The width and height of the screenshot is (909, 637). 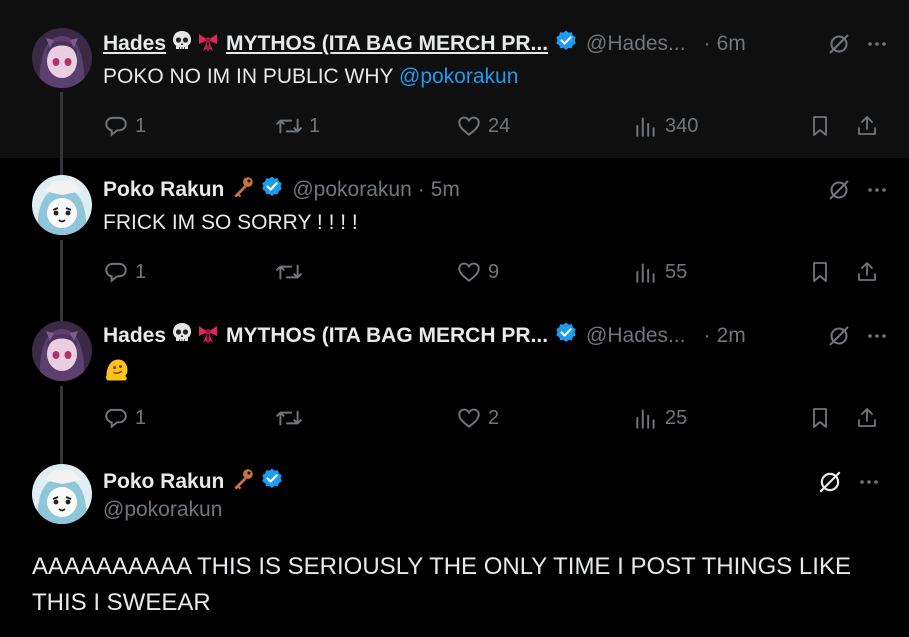 What do you see at coordinates (682, 125) in the screenshot?
I see `view-count: 340` at bounding box center [682, 125].